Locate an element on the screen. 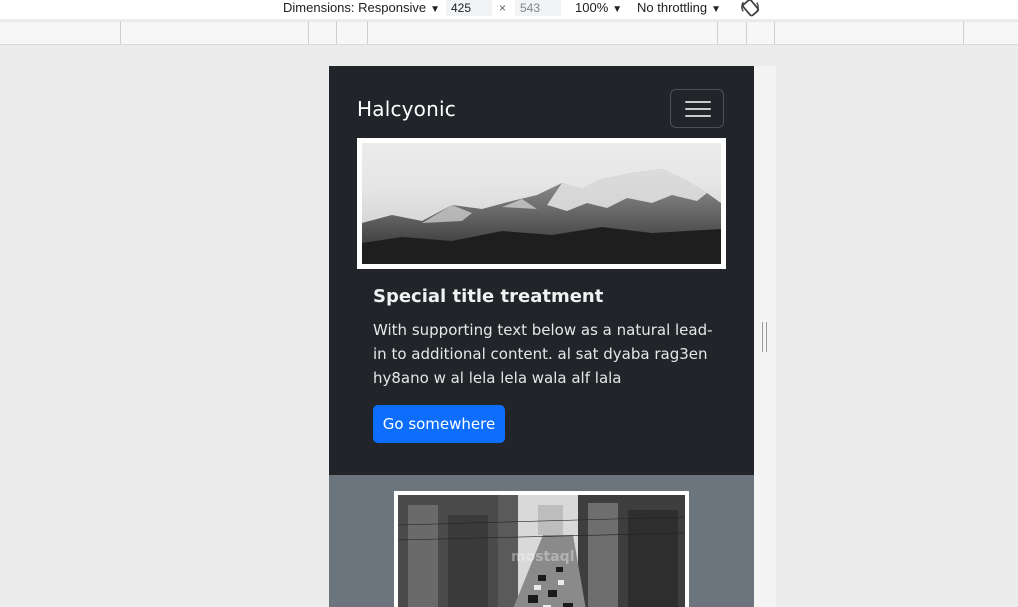 Image resolution: width=1018 pixels, height=607 pixels. viewport-resize-handle is located at coordinates (765, 337).